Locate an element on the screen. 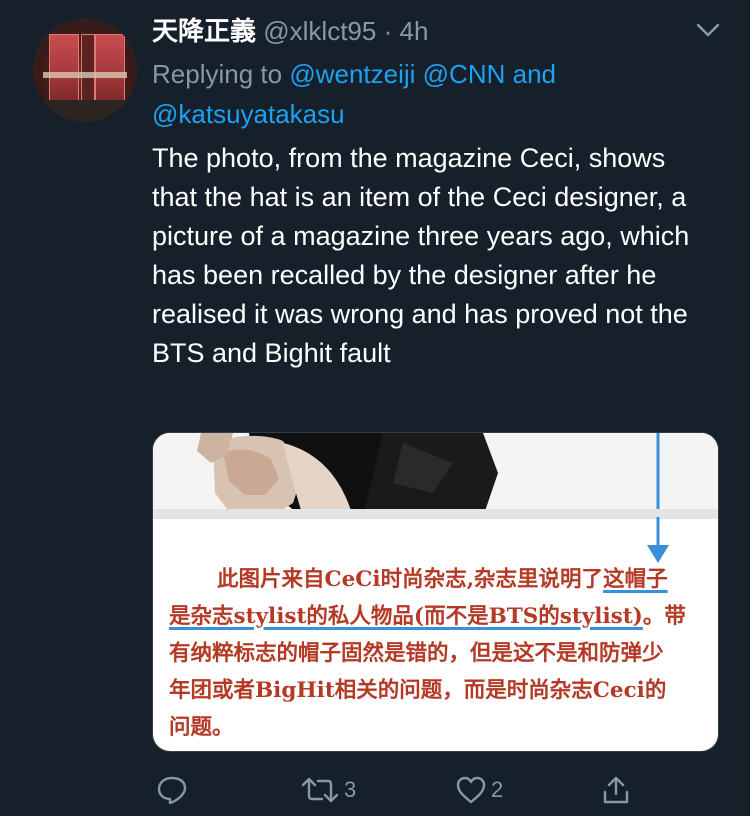 This screenshot has height=816, width=750. tweet-actions: 3 2 is located at coordinates (375, 790).